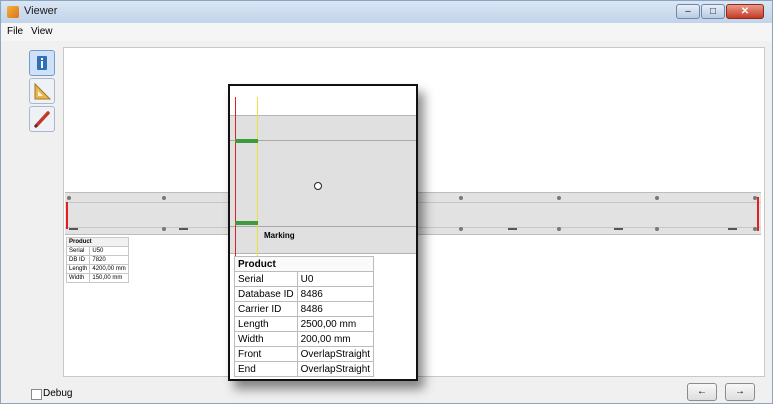  Describe the element at coordinates (67, 215) in the screenshot. I see `strip-start-marker` at that location.